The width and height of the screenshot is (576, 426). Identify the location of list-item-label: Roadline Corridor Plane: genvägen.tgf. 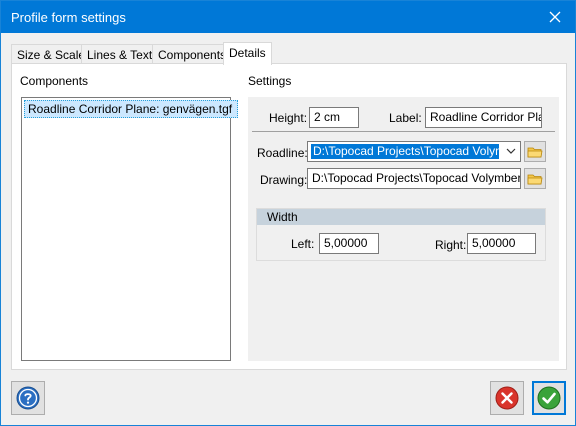
(130, 109).